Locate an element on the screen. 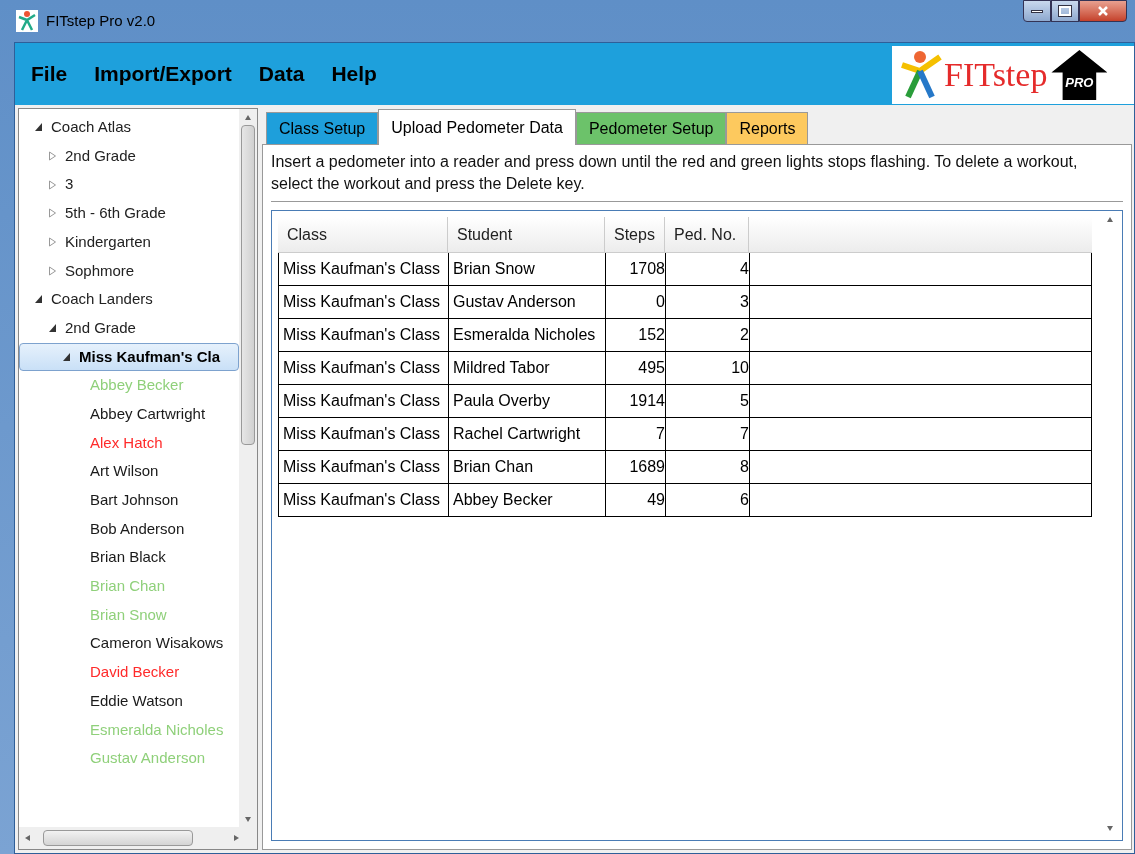  tree-item: Art Wilson is located at coordinates (129, 471).